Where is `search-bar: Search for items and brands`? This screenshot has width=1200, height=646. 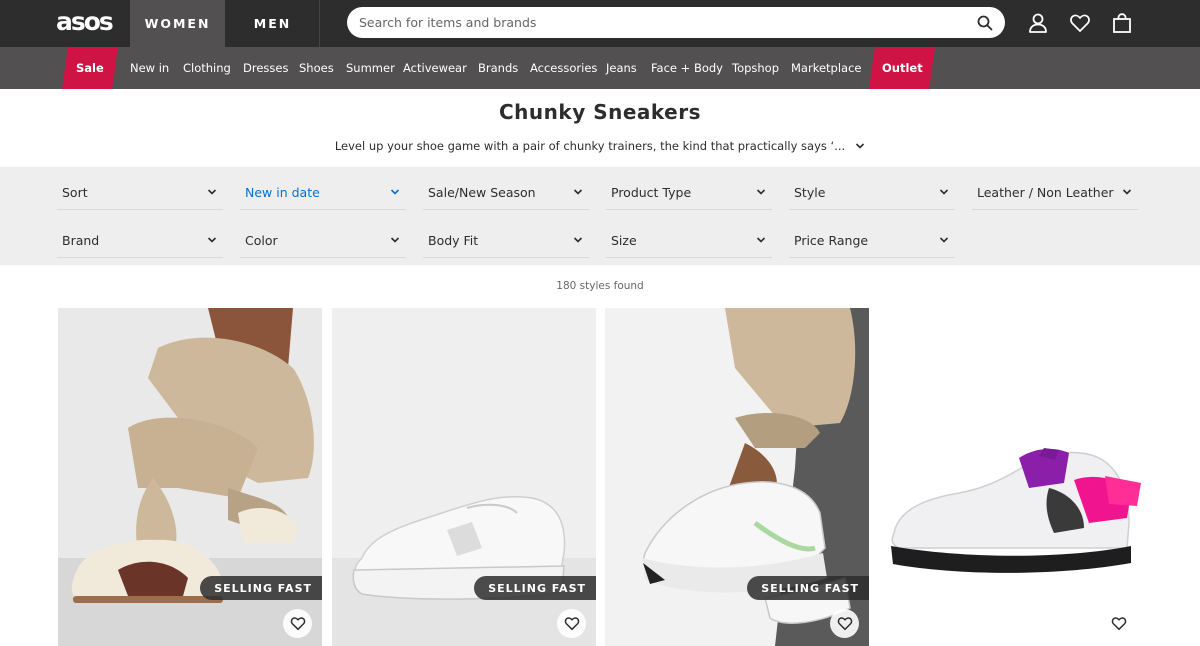 search-bar: Search for items and brands is located at coordinates (676, 22).